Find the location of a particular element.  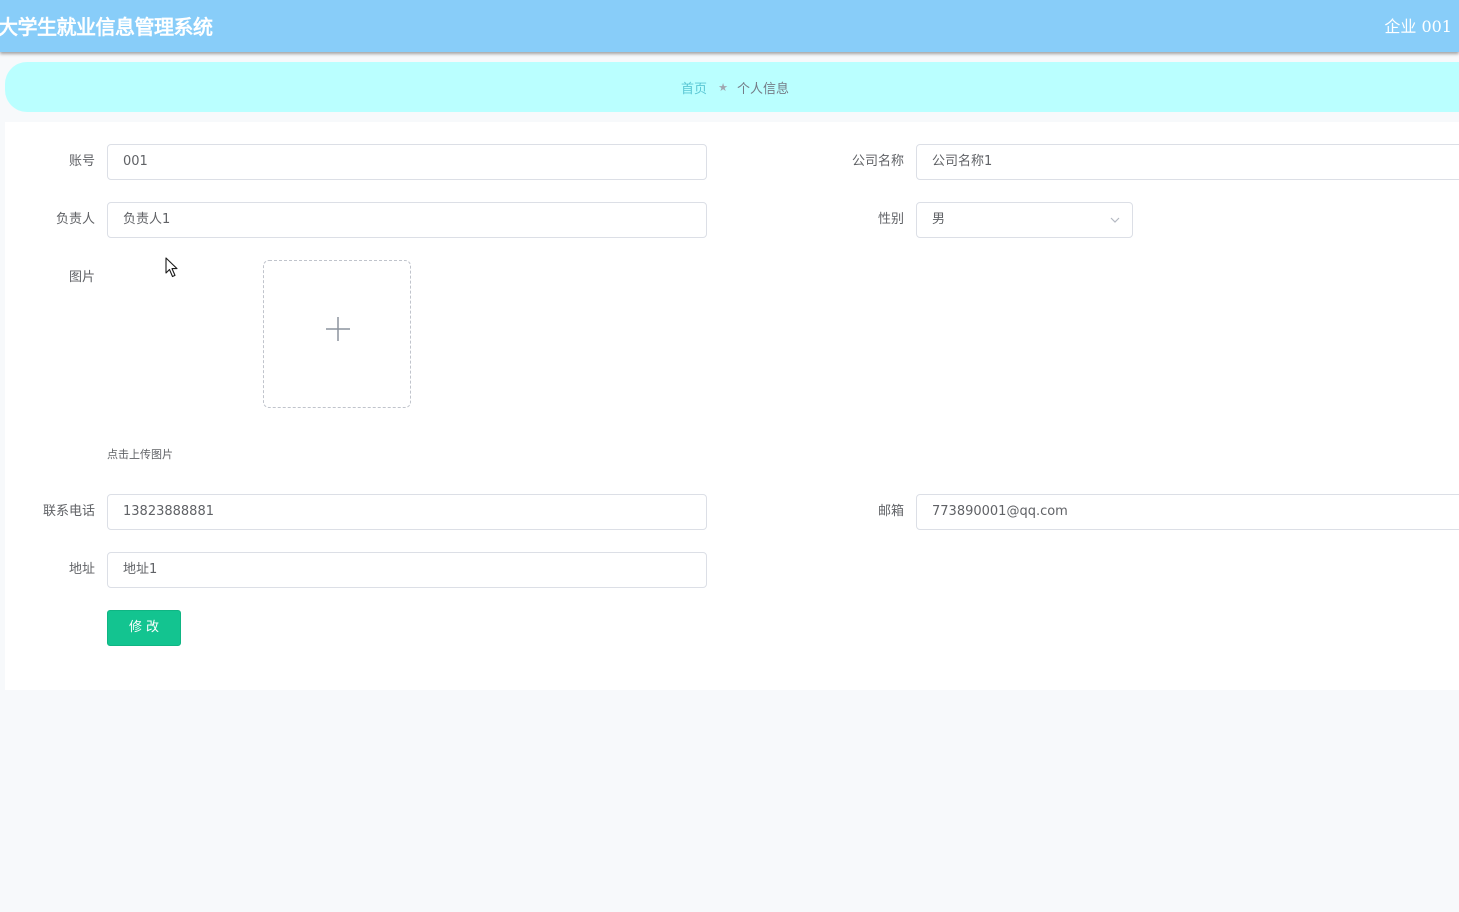

upload-tip: 点击上传图片 is located at coordinates (140, 454).